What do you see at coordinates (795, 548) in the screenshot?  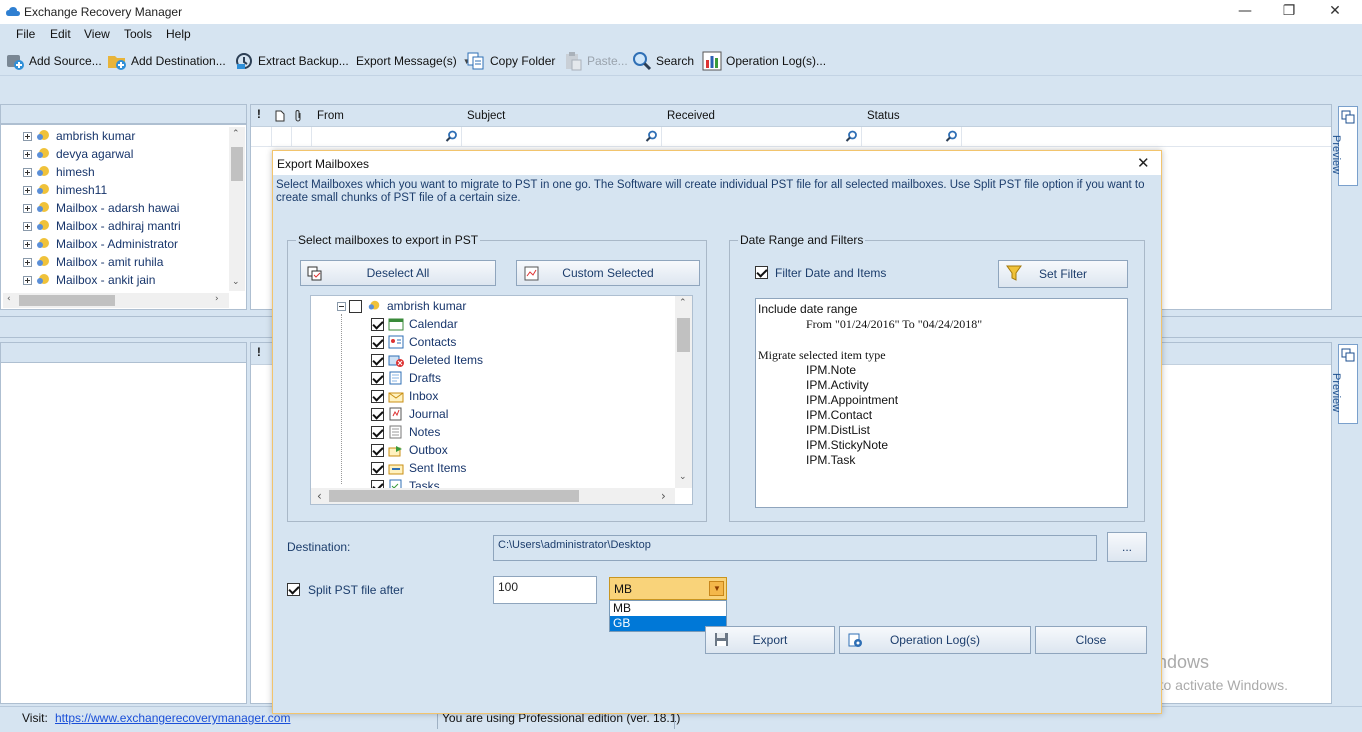 I see `destination-path-field: C:\Users\administrator\Desktop` at bounding box center [795, 548].